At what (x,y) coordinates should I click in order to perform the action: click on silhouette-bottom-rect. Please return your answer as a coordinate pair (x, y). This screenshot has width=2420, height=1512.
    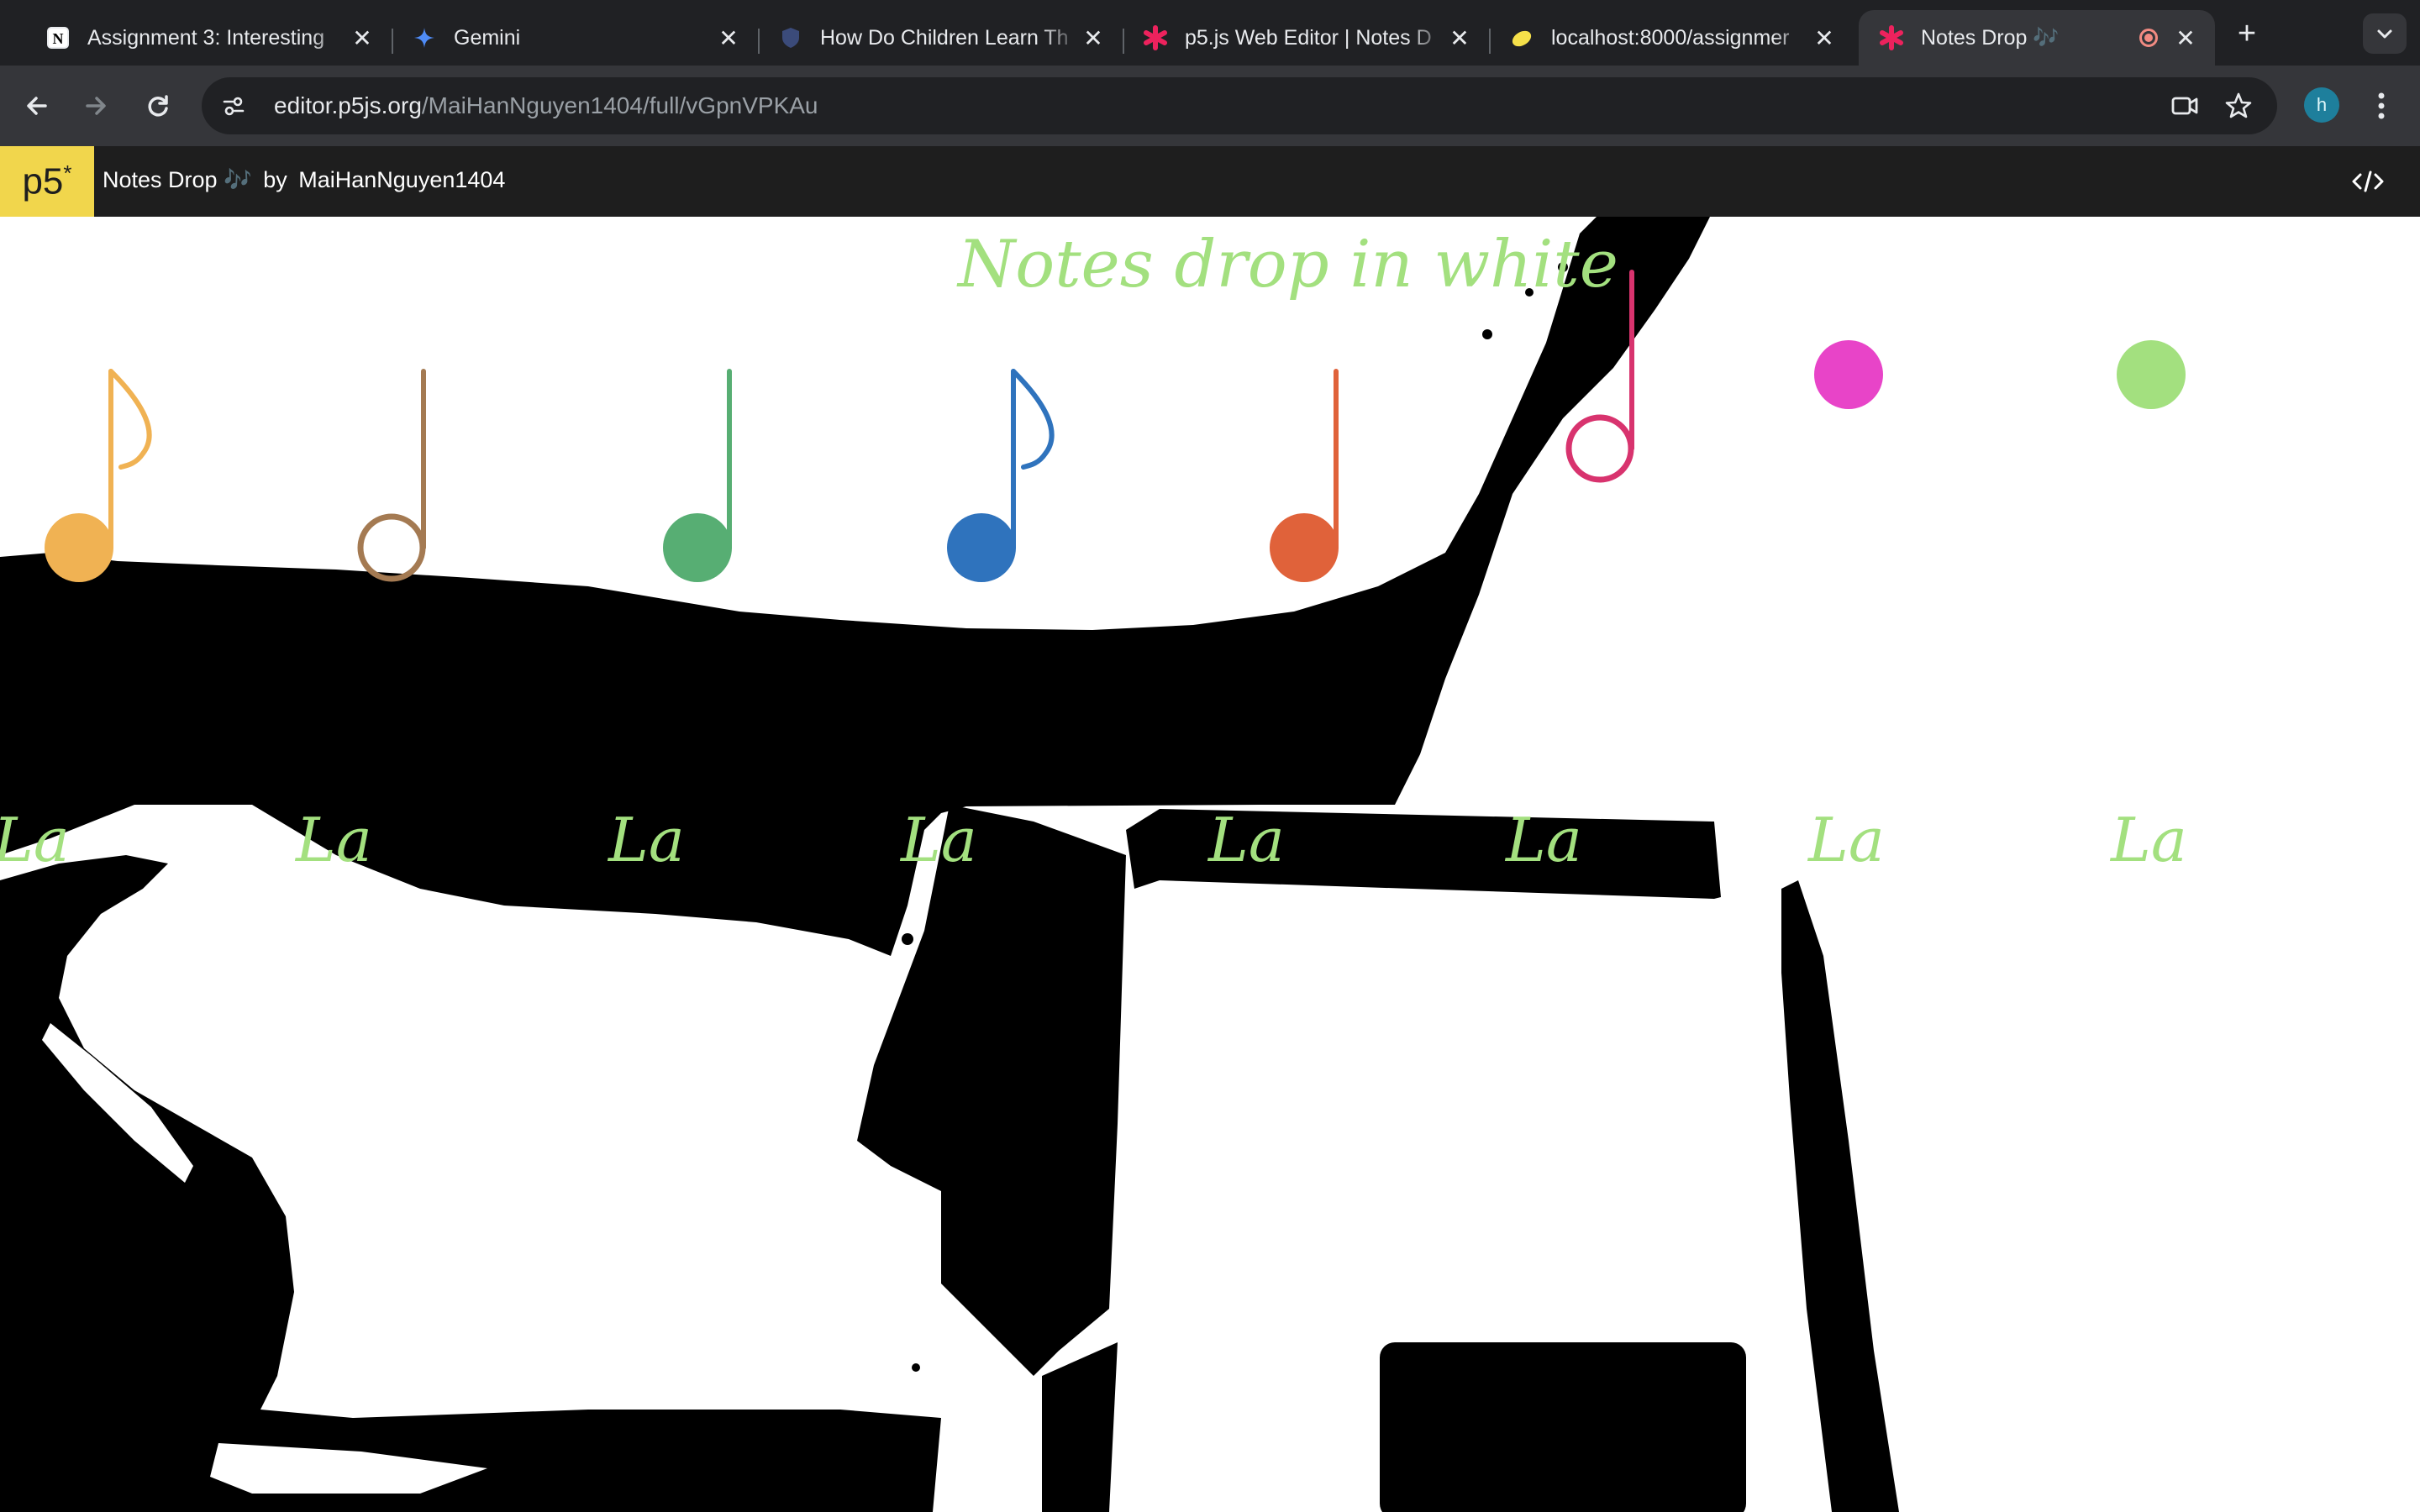
    Looking at the image, I should click on (1563, 1427).